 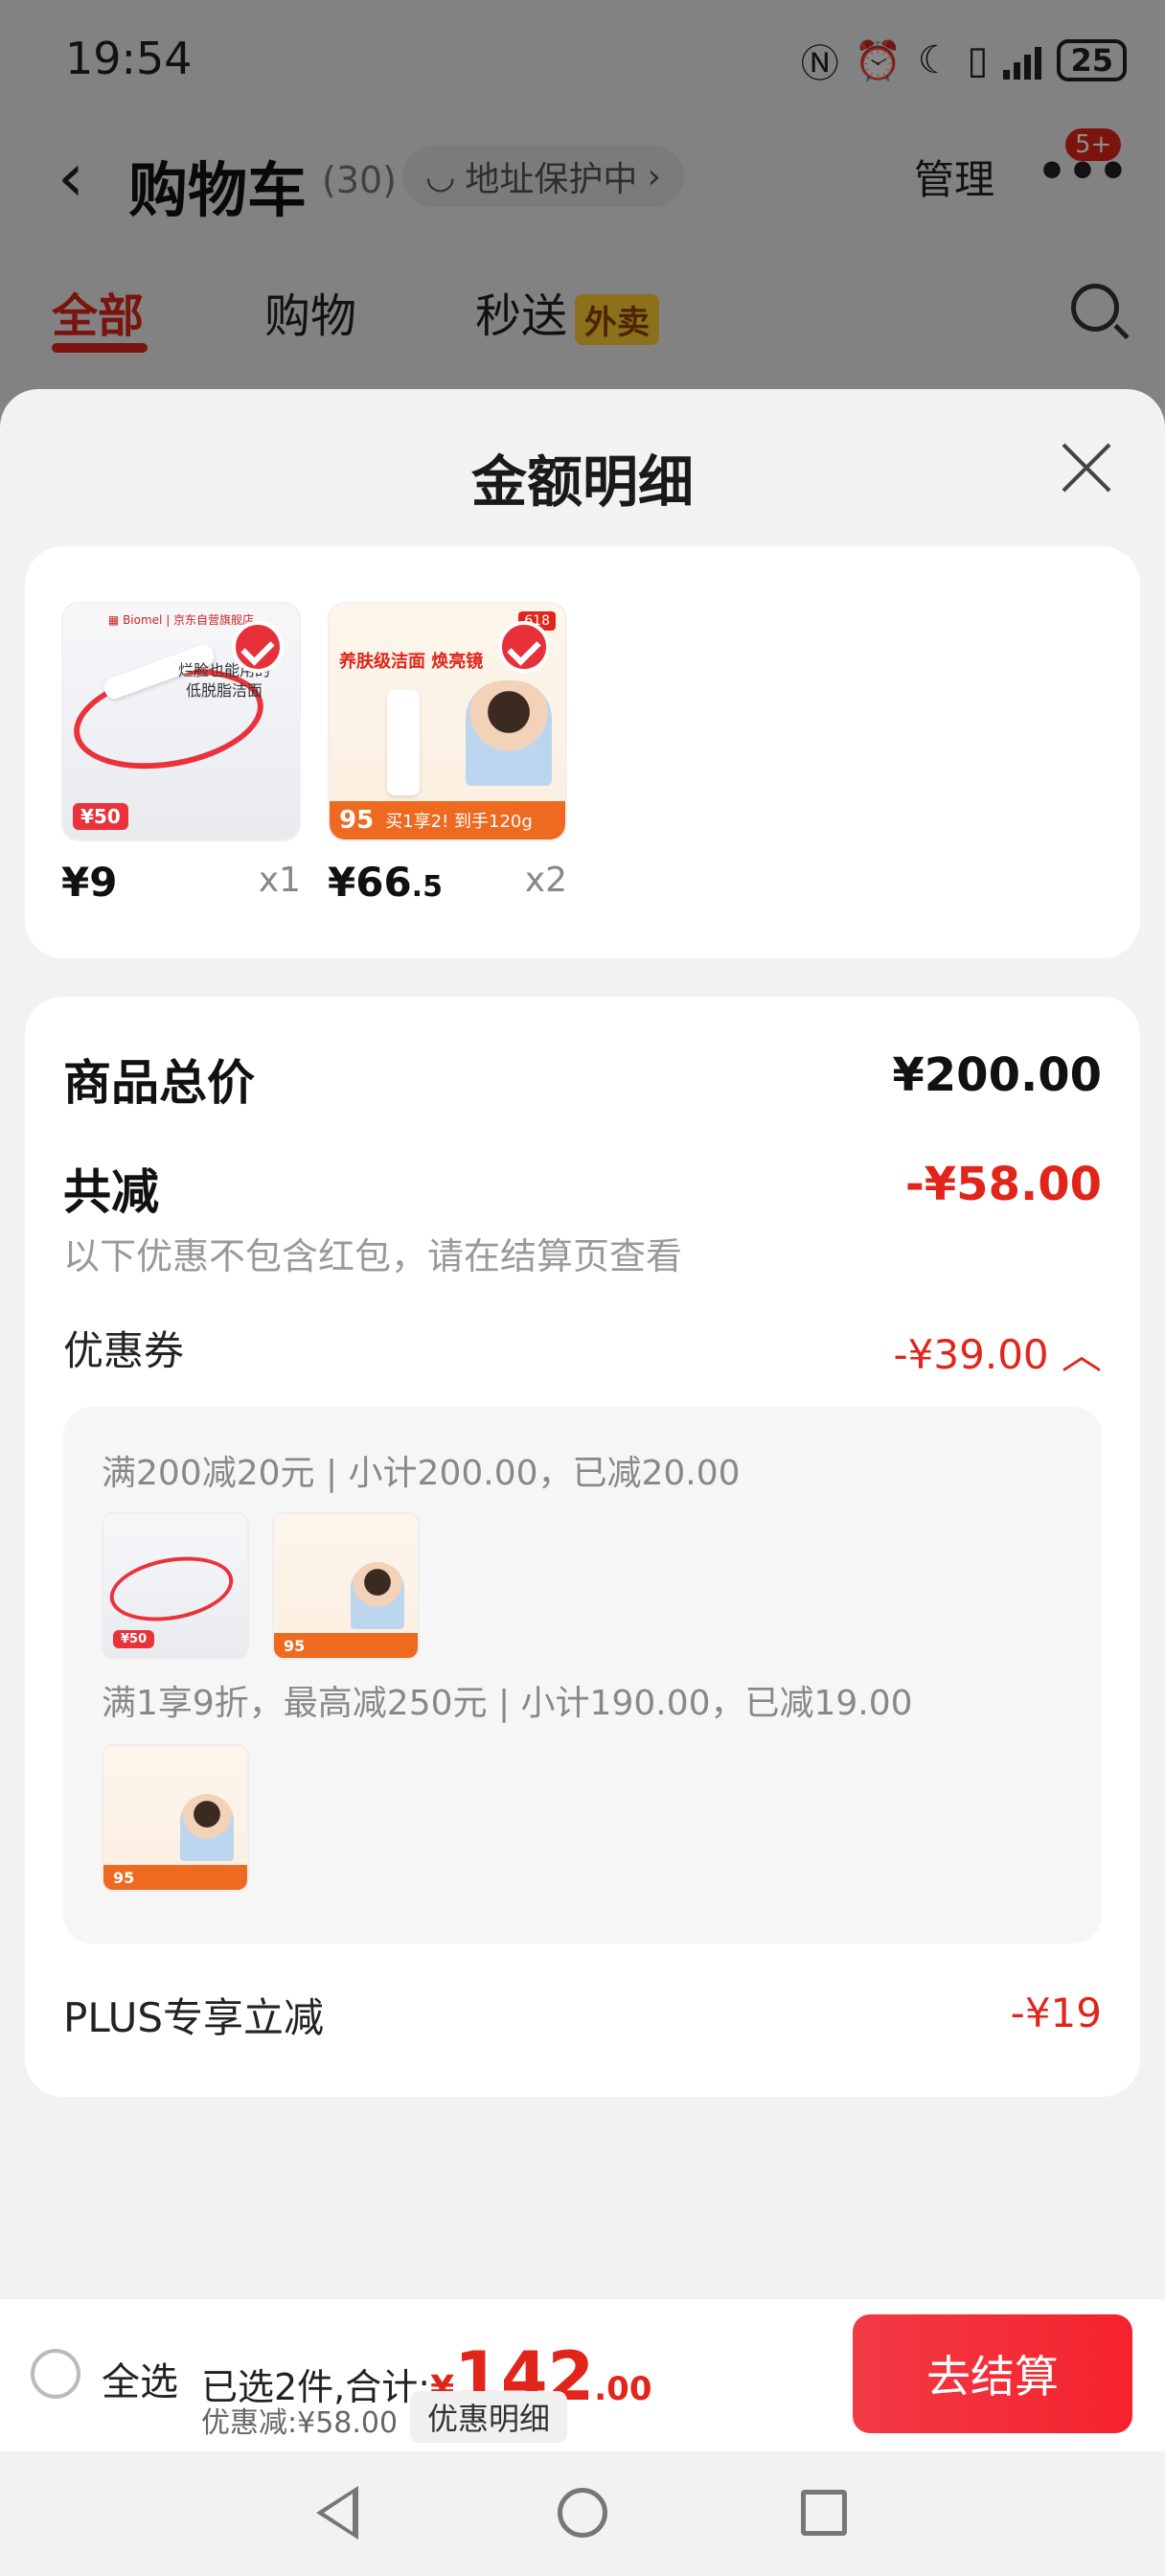 I want to click on discount-detail-button: 优惠明细, so click(x=489, y=2417).